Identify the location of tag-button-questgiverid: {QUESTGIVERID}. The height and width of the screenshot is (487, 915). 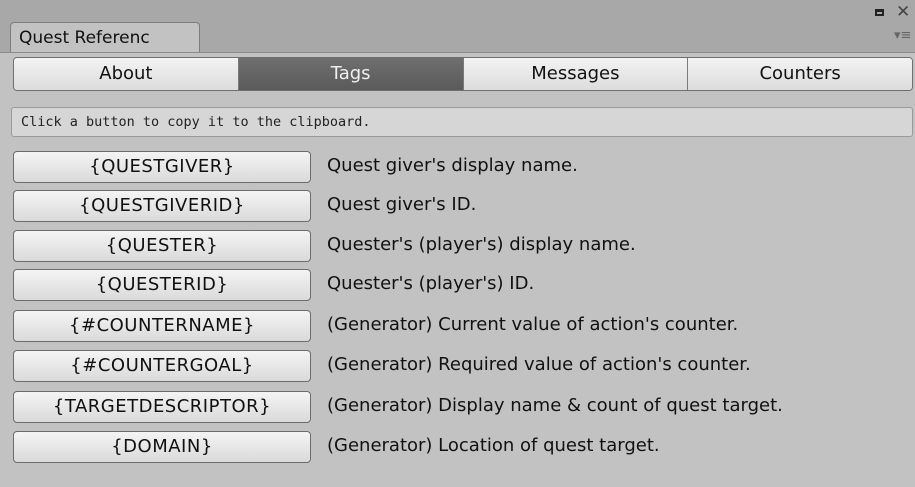
(162, 206).